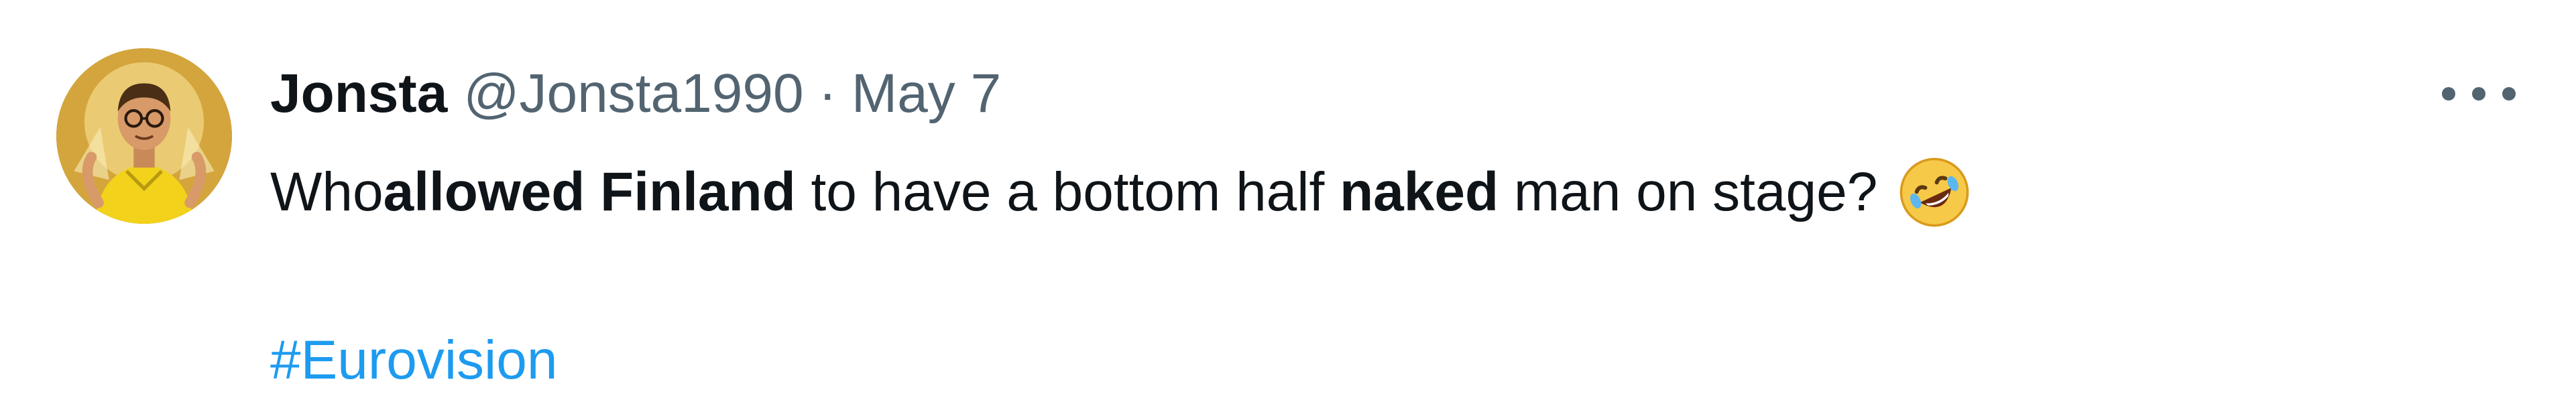  Describe the element at coordinates (592, 192) in the screenshot. I see `tweet-text-segment` at that location.